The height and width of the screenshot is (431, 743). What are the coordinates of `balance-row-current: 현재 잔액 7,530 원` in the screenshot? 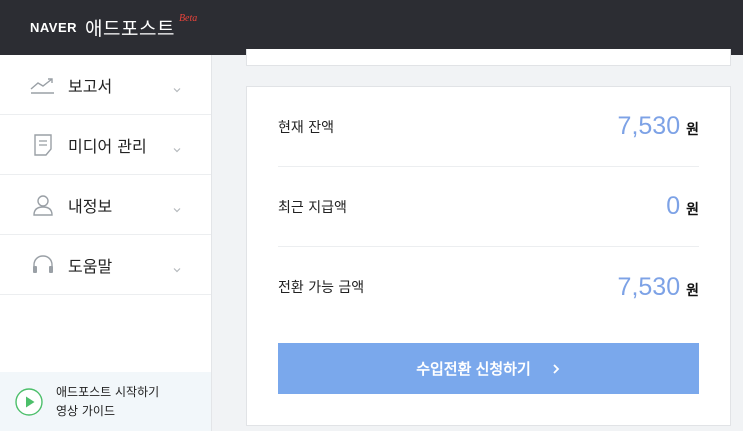 It's located at (488, 127).